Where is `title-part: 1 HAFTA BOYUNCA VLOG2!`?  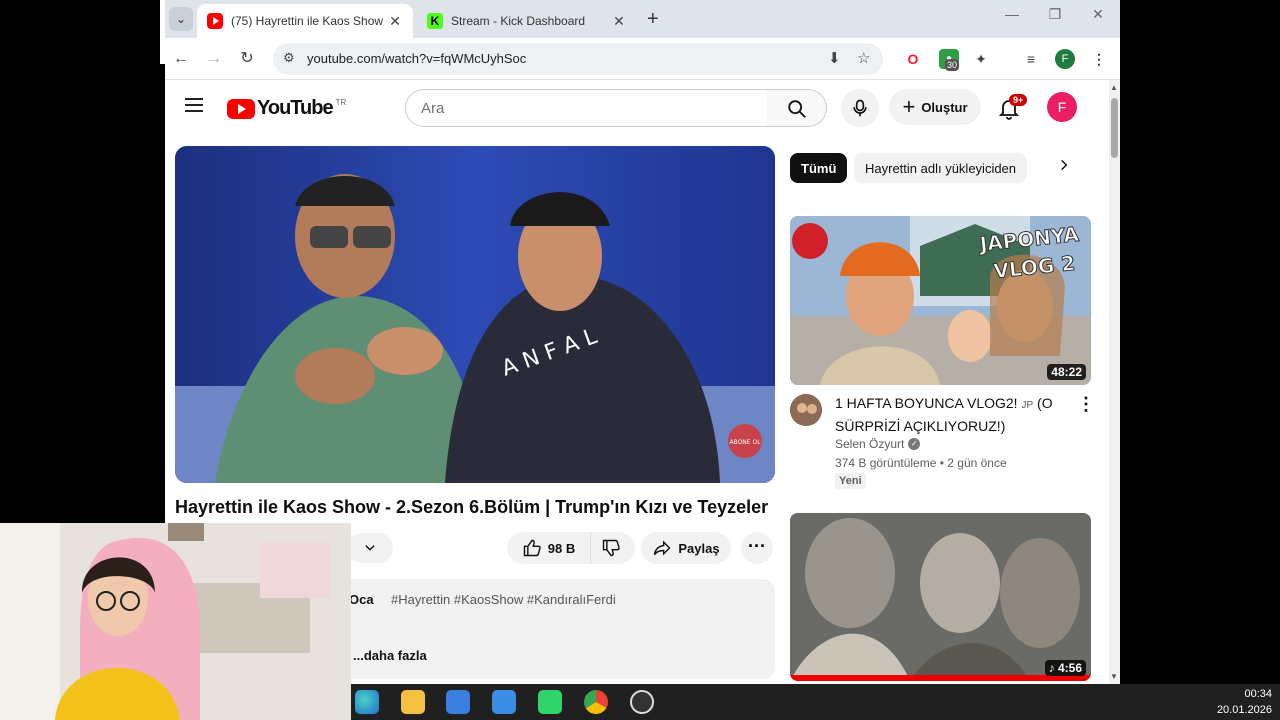 title-part: 1 HAFTA BOYUNCA VLOG2! is located at coordinates (928, 403).